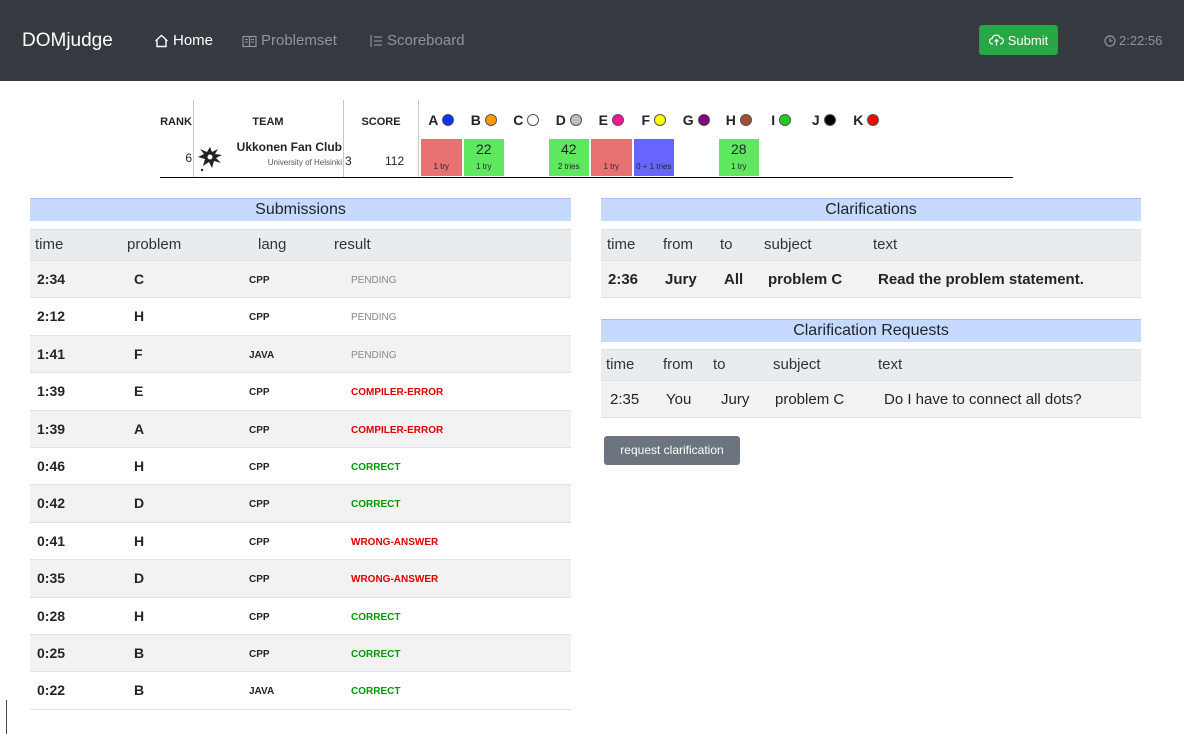 Image resolution: width=1184 pixels, height=734 pixels. I want to click on submission-time: 0:42, so click(51, 503).